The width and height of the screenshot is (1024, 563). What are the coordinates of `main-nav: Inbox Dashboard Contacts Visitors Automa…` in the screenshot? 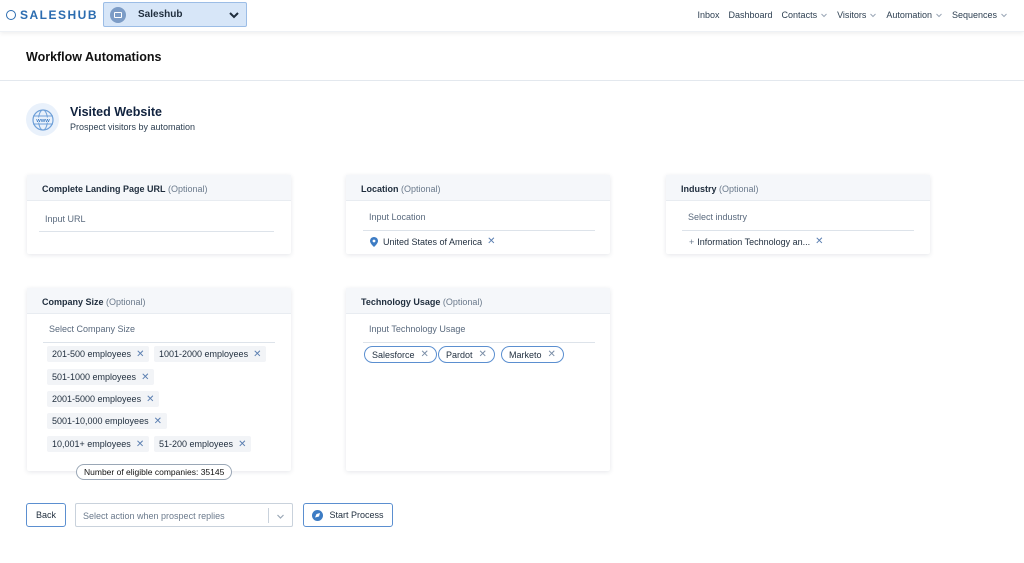 It's located at (852, 15).